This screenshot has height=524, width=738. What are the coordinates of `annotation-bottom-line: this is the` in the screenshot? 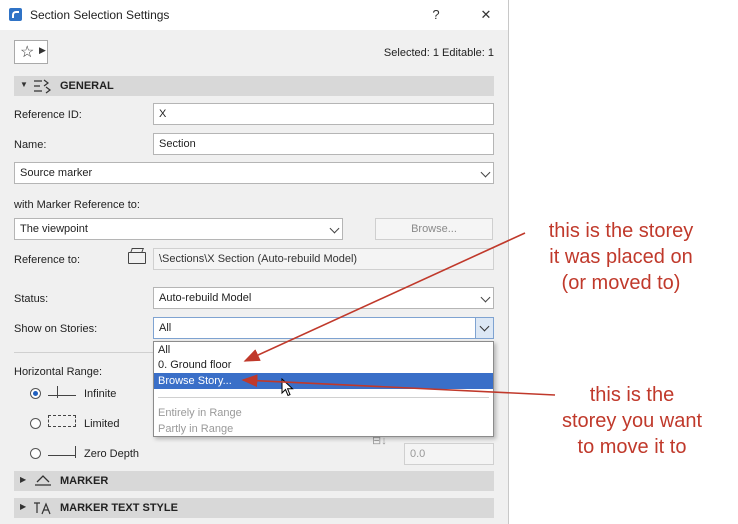 It's located at (632, 395).